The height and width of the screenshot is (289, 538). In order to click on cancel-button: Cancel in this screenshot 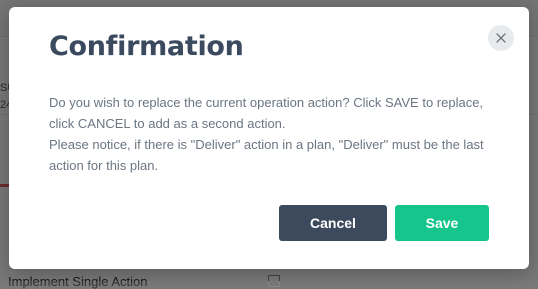, I will do `click(333, 223)`.